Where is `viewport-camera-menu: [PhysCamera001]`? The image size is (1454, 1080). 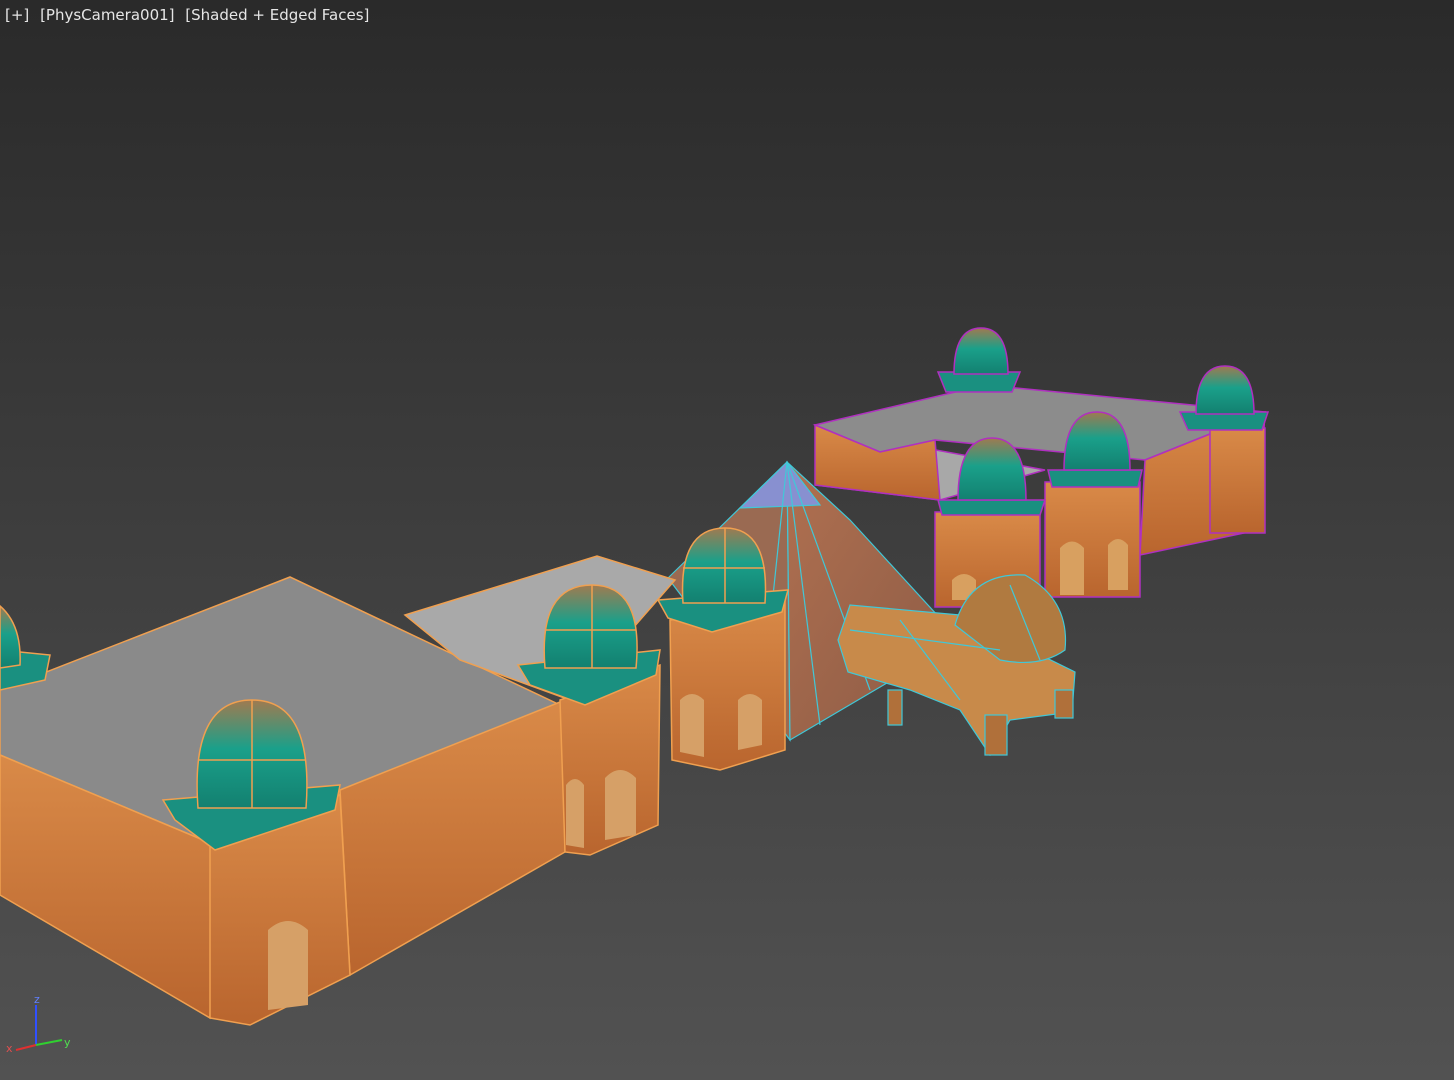 viewport-camera-menu: [PhysCamera001] is located at coordinates (107, 15).